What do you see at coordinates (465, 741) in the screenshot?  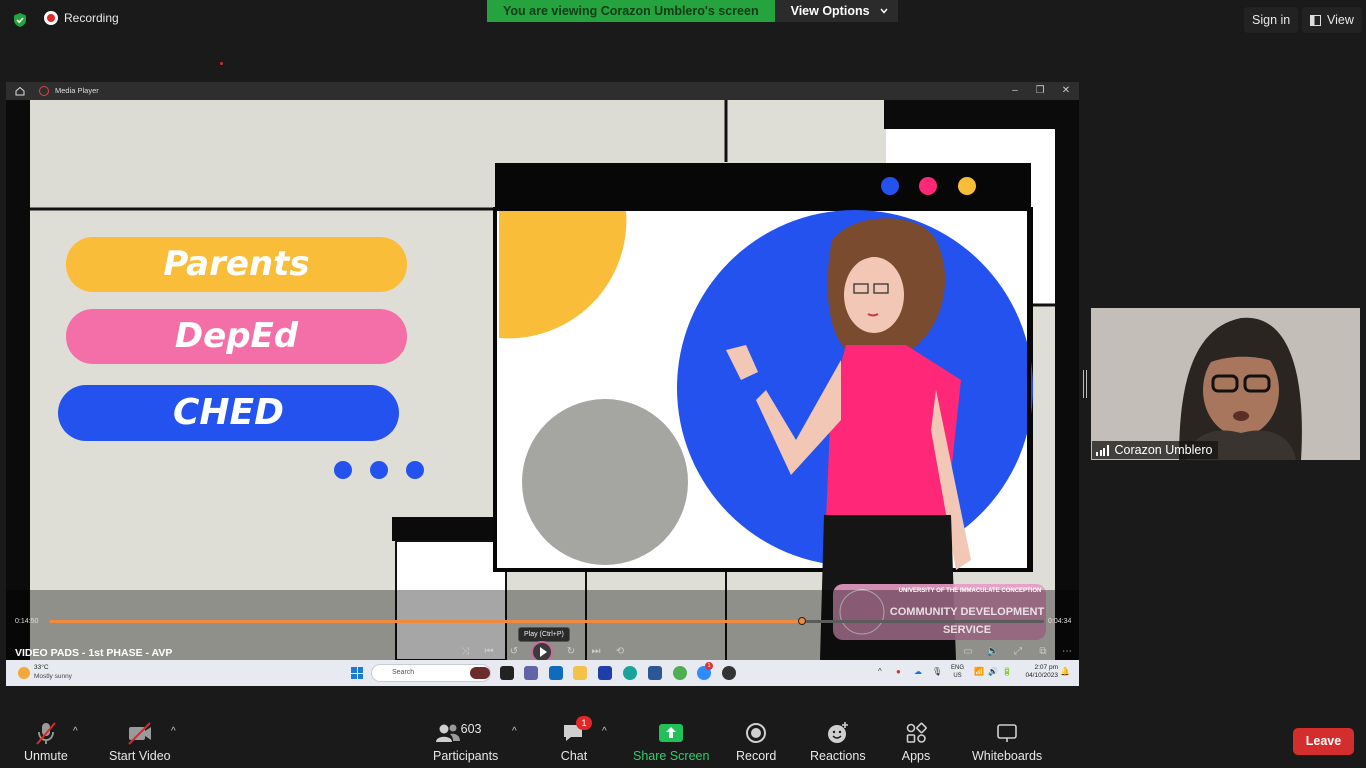 I see `participants-button: 603 Participants` at bounding box center [465, 741].